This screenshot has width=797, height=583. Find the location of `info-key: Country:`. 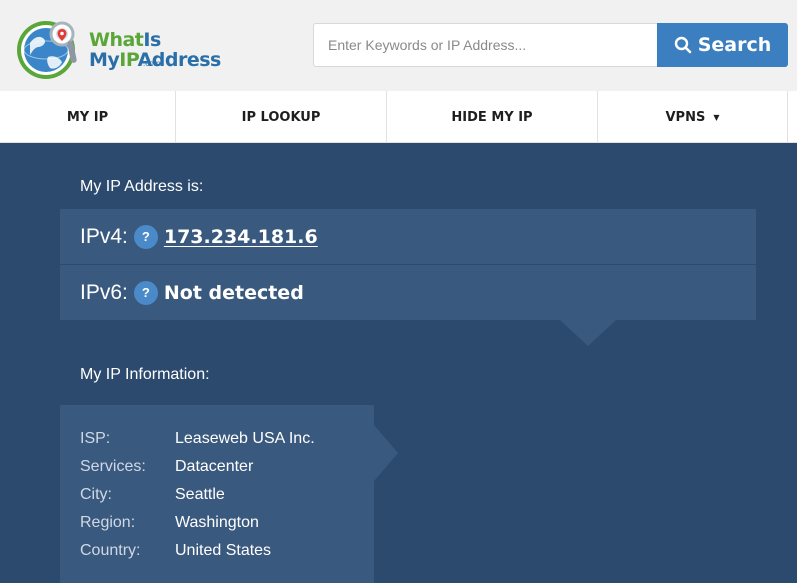

info-key: Country: is located at coordinates (110, 550).